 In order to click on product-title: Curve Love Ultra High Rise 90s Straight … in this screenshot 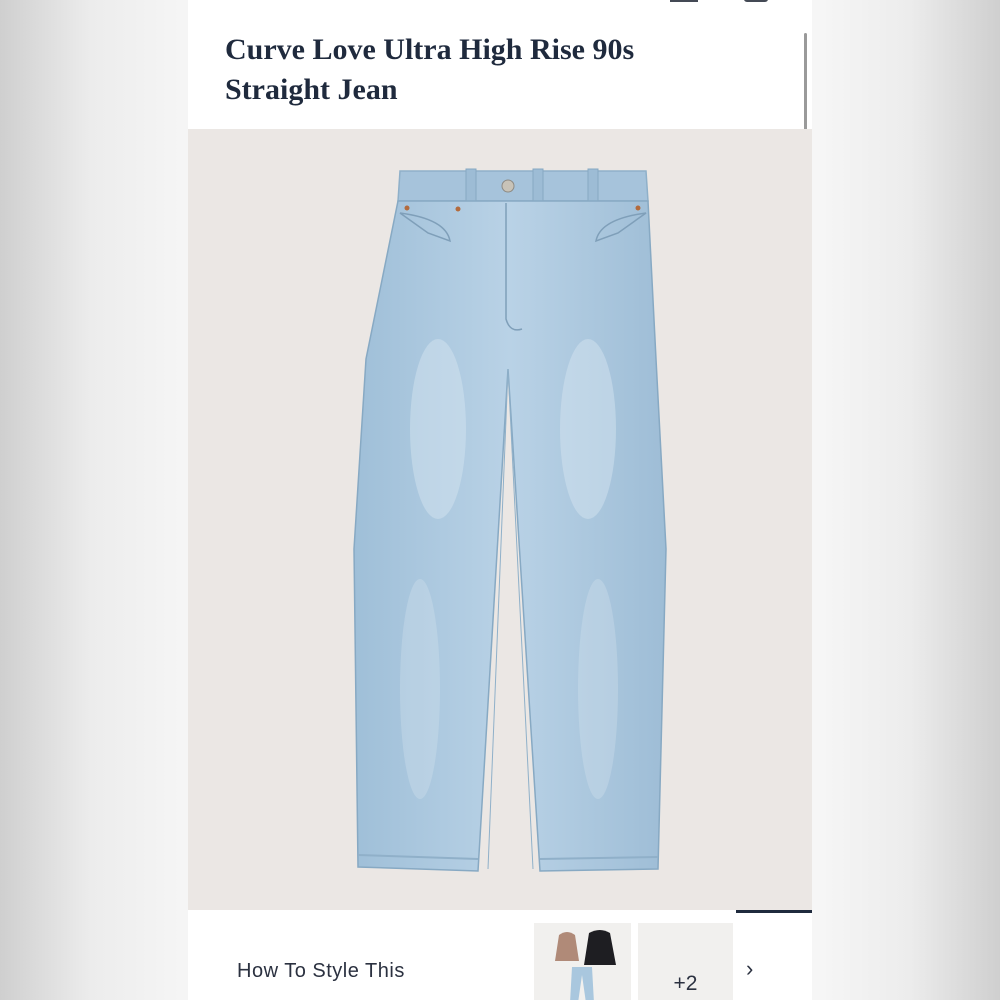, I will do `click(460, 70)`.